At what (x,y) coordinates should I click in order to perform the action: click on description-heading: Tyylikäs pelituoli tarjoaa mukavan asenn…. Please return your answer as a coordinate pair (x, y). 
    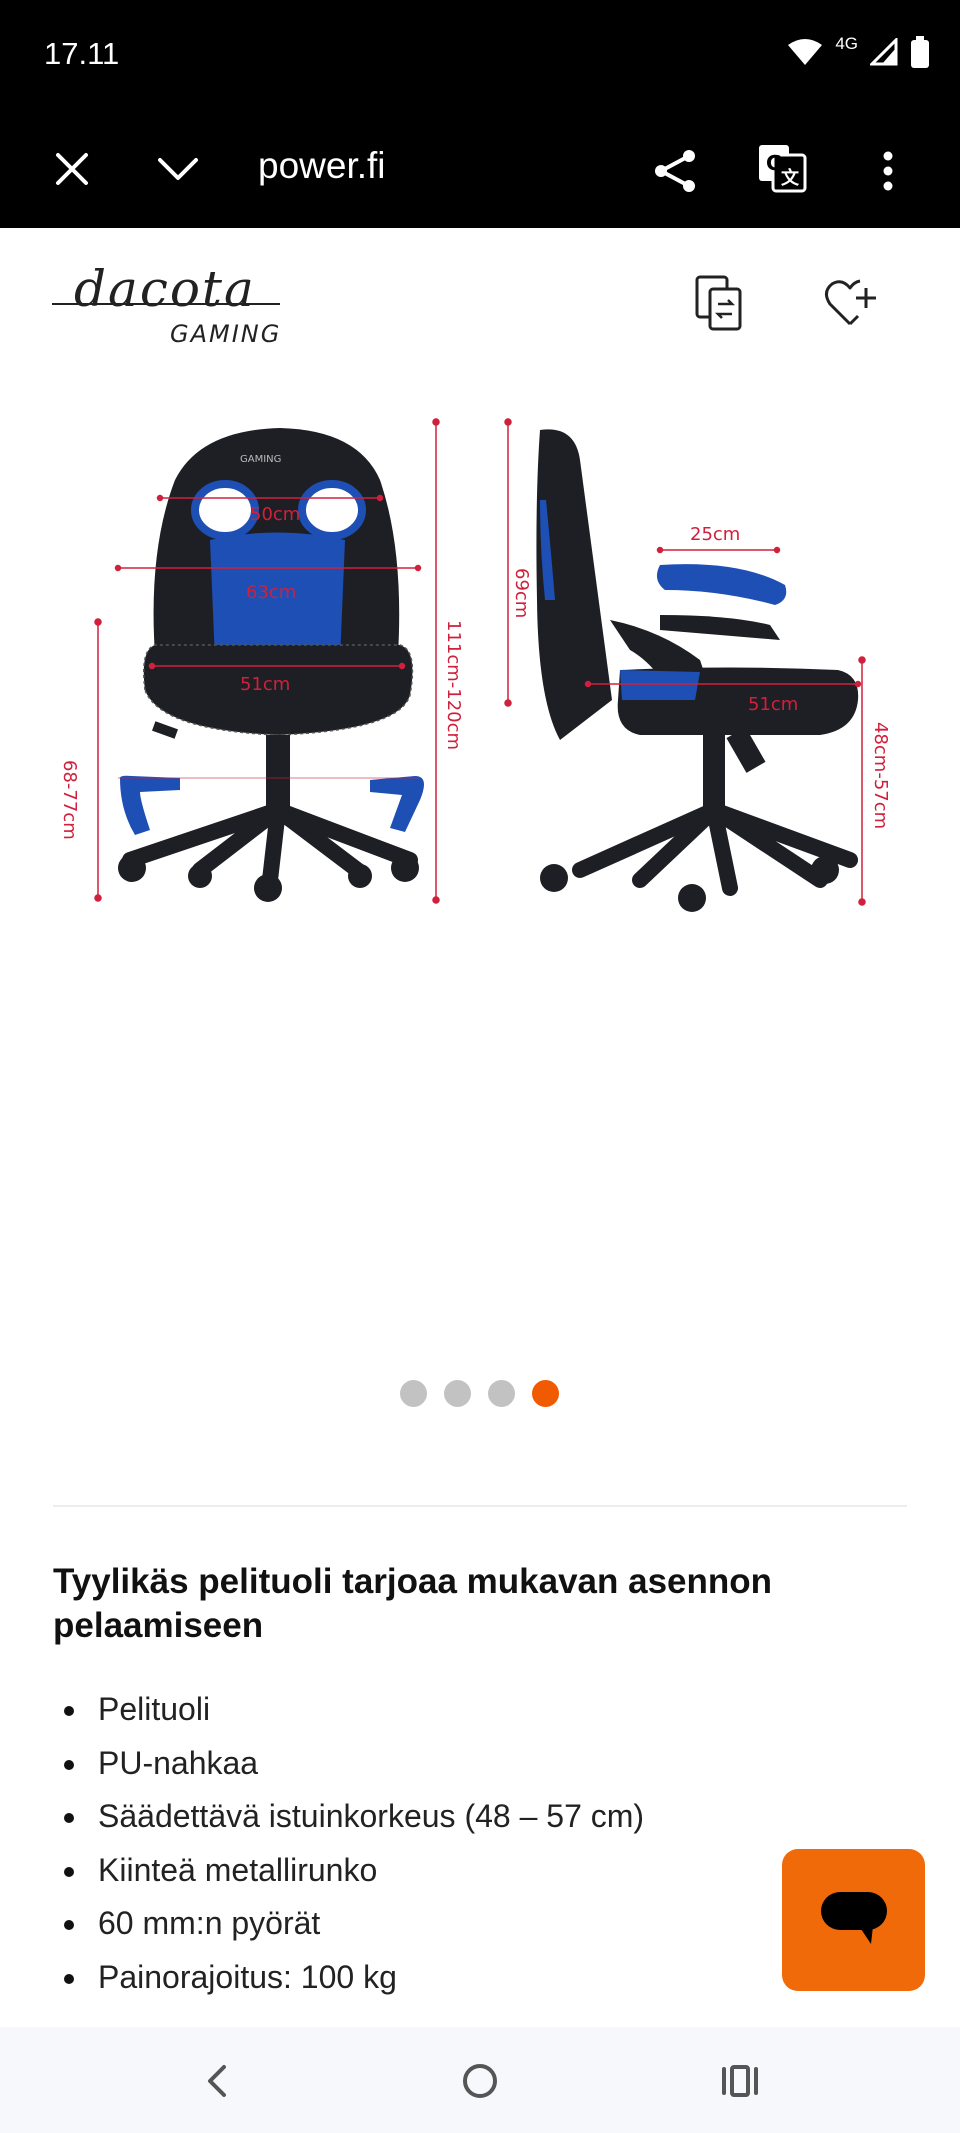
    Looking at the image, I should click on (413, 1603).